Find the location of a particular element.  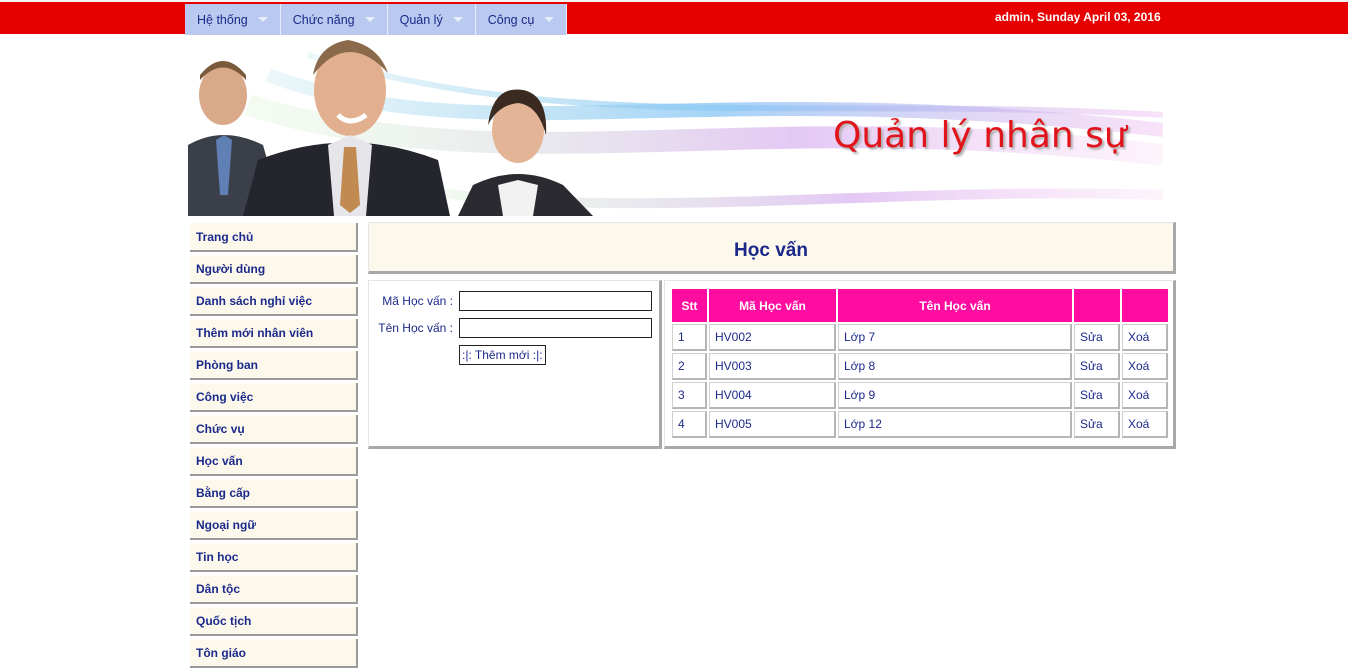

sidebar-item-trang-chu: Trang chủ is located at coordinates (274, 237).